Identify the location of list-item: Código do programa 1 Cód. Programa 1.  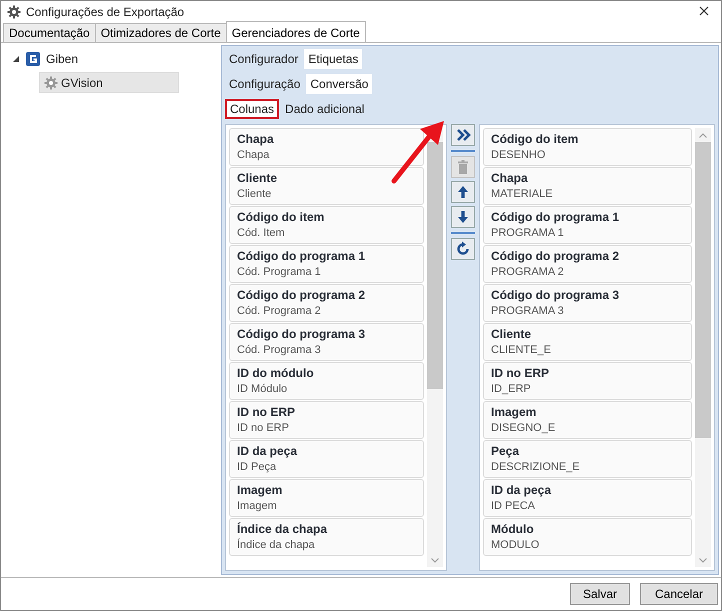
(326, 264).